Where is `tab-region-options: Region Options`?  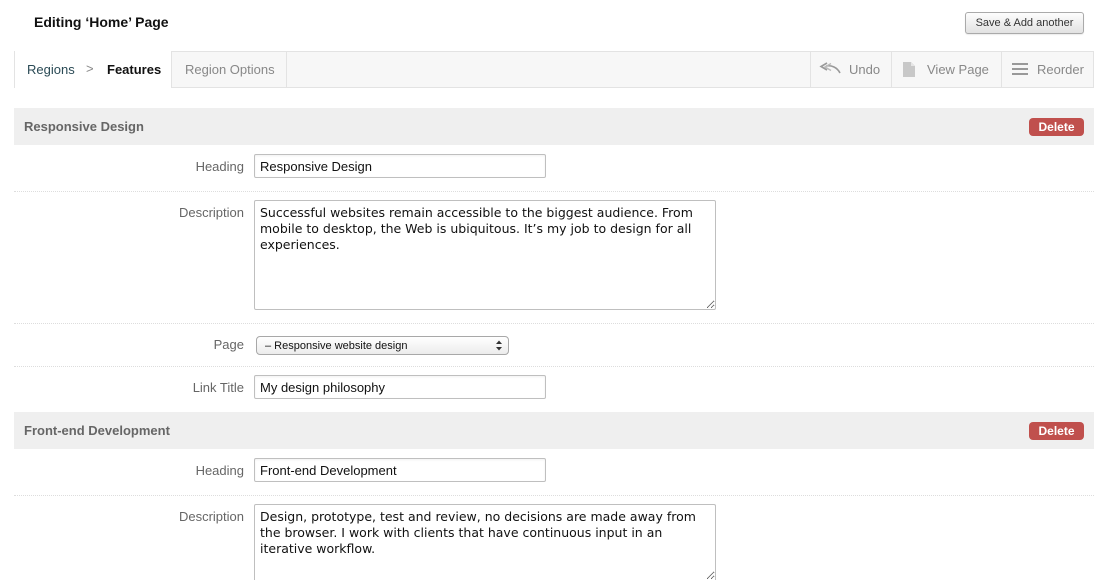 tab-region-options: Region Options is located at coordinates (229, 69).